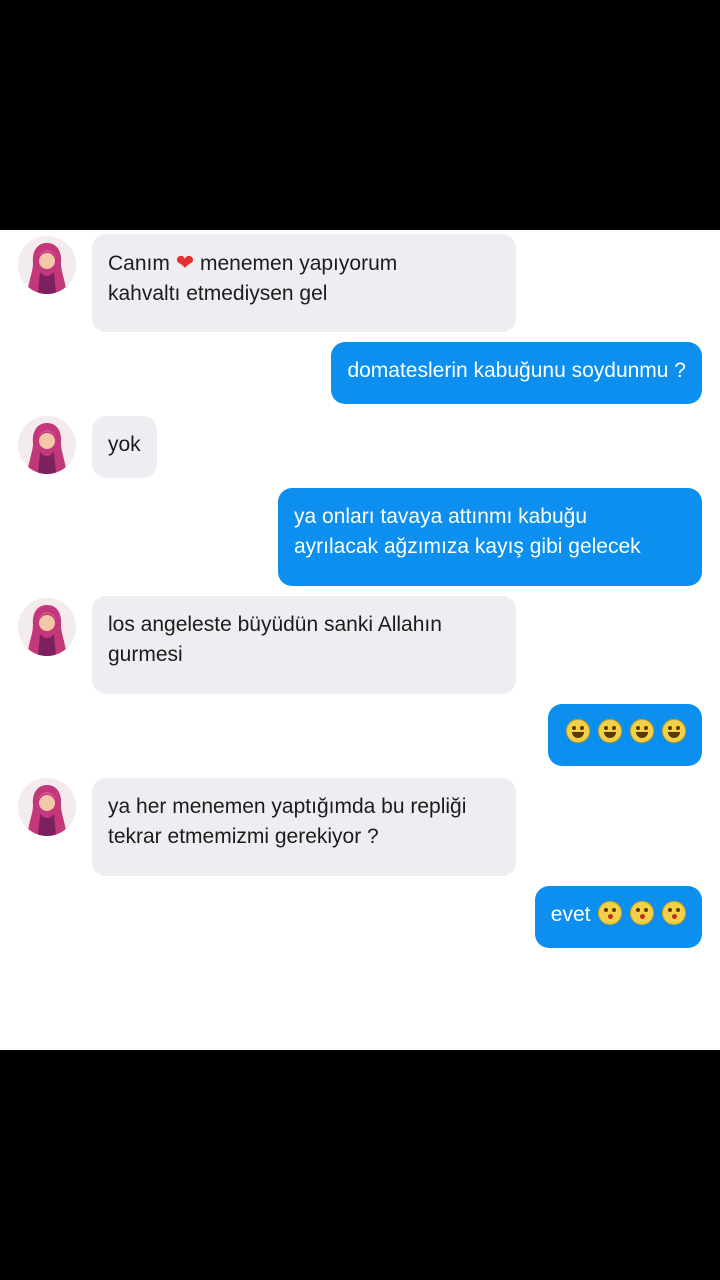 The height and width of the screenshot is (1280, 720). I want to click on message-line: evet, so click(618, 915).